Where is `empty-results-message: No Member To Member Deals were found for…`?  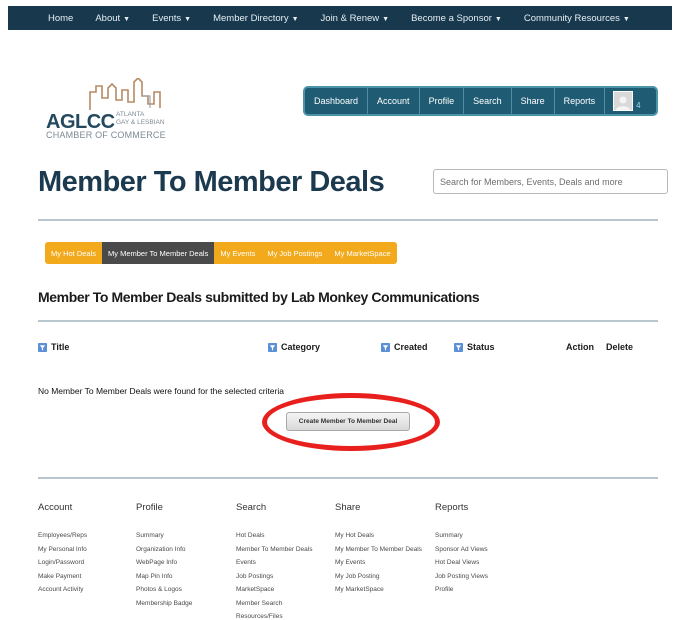
empty-results-message: No Member To Member Deals were found for… is located at coordinates (161, 391).